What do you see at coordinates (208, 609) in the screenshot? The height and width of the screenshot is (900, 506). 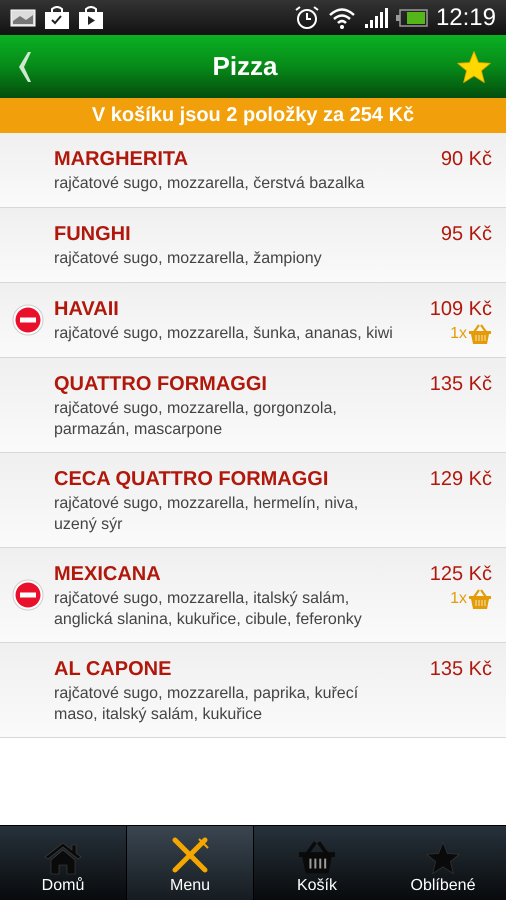 I see `item-description: rajčatové sugo, mozzarella, italský salám, anglická slanina, kukuřice, cibule, feferonky` at bounding box center [208, 609].